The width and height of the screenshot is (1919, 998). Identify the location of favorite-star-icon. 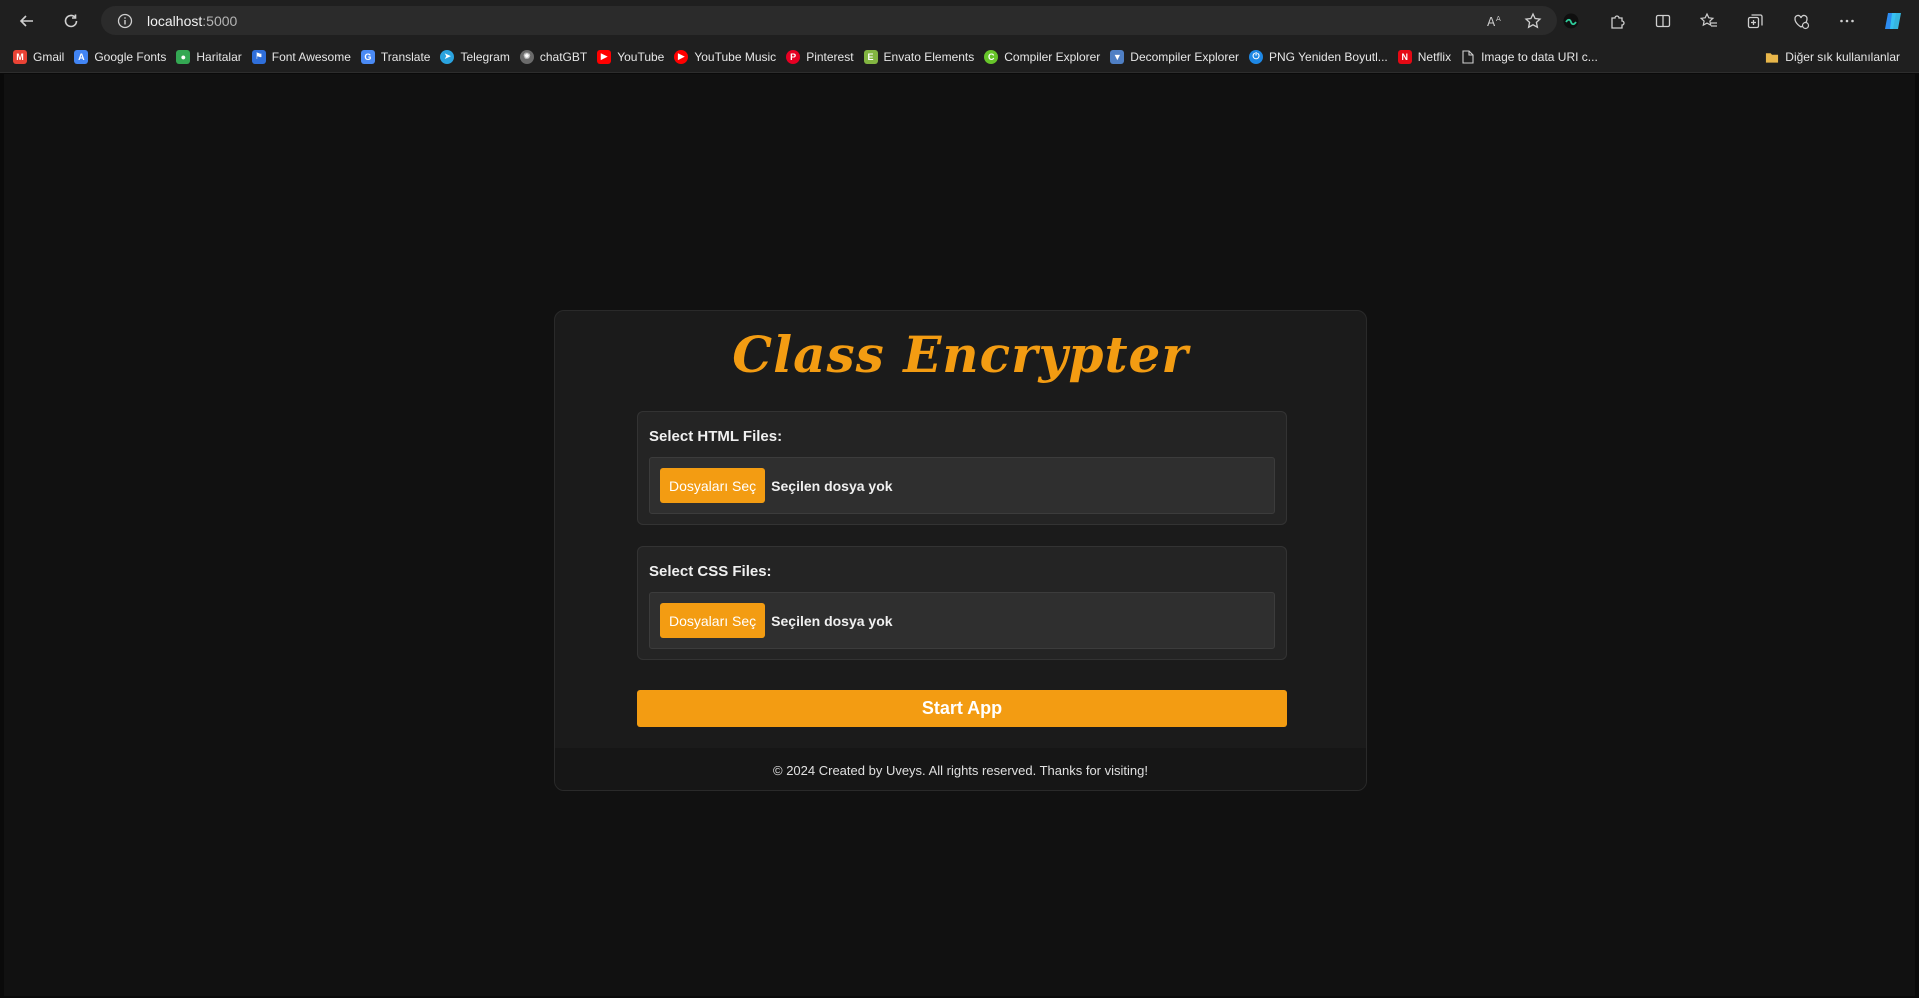
(1533, 21).